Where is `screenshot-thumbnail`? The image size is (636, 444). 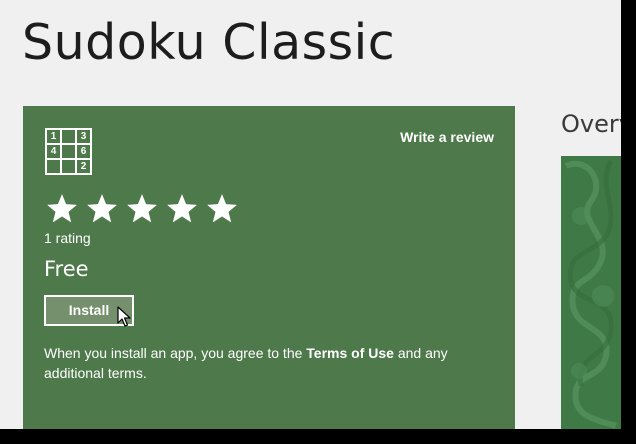 screenshot-thumbnail is located at coordinates (591, 292).